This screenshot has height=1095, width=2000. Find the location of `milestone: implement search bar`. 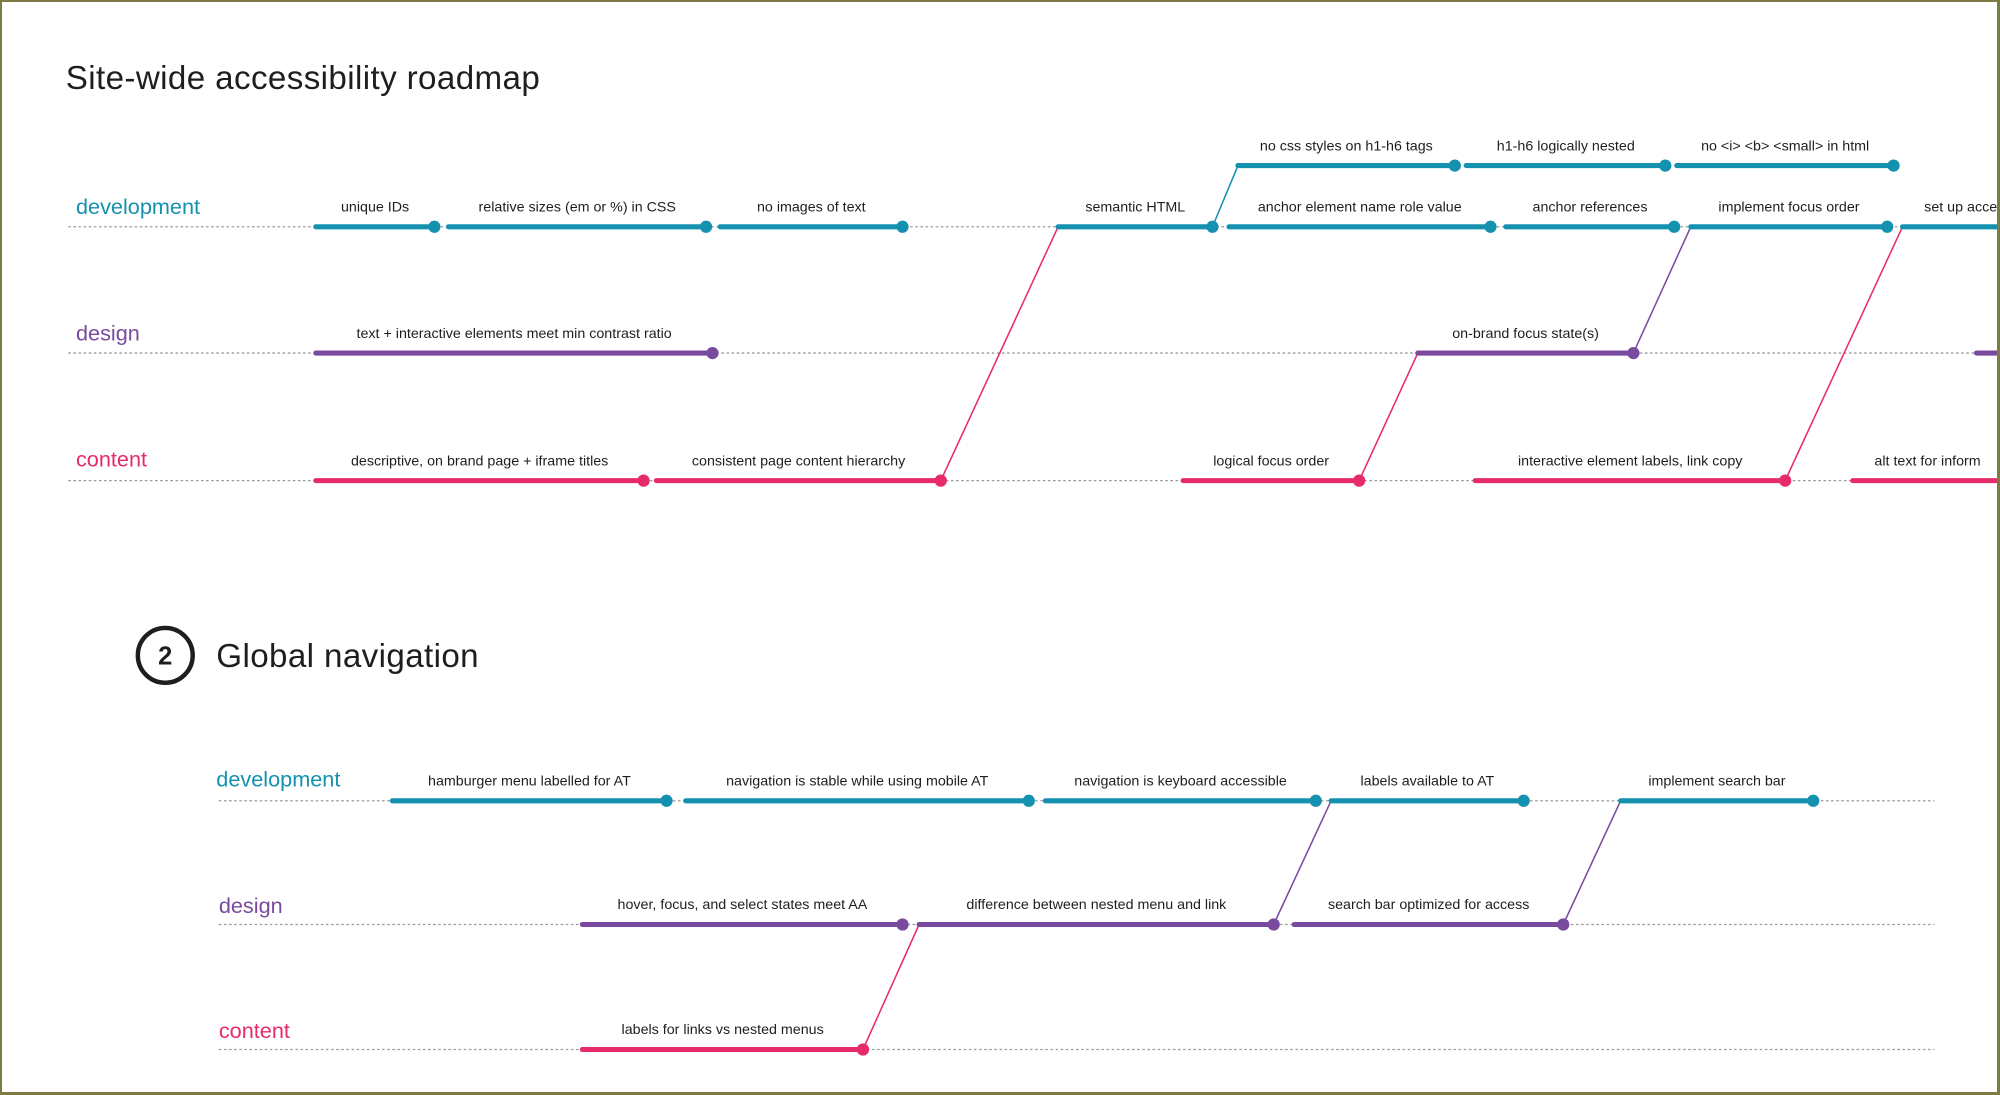

milestone: implement search bar is located at coordinates (1719, 790).